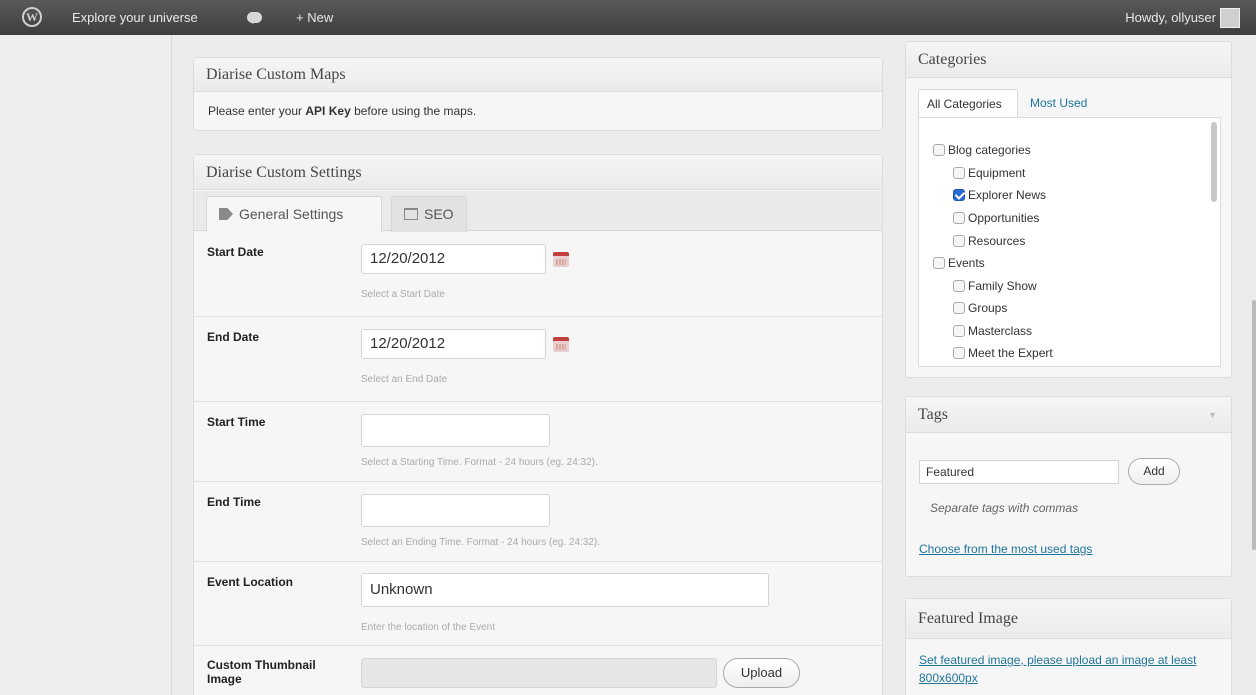 Image resolution: width=1256 pixels, height=695 pixels. What do you see at coordinates (565, 590) in the screenshot?
I see `event-location-input: Unknown` at bounding box center [565, 590].